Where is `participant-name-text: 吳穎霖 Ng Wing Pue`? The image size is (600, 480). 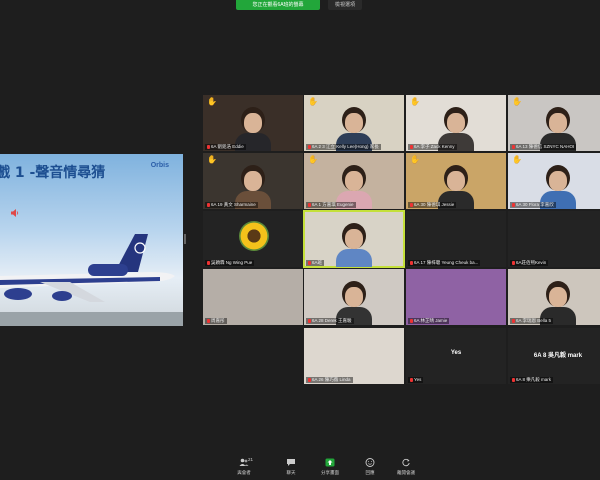
participant-name-text: 吳穎霖 Ng Wing Pue is located at coordinates (232, 262).